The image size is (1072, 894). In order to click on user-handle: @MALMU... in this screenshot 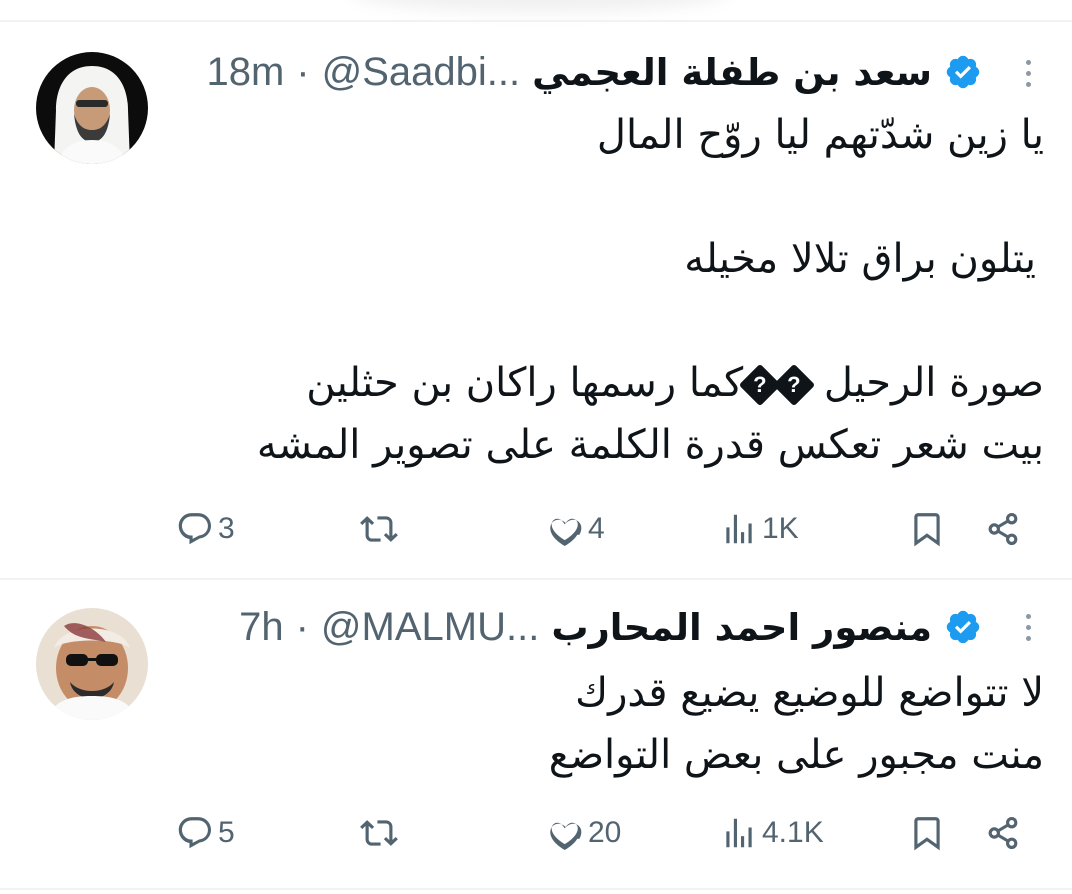, I will do `click(430, 627)`.